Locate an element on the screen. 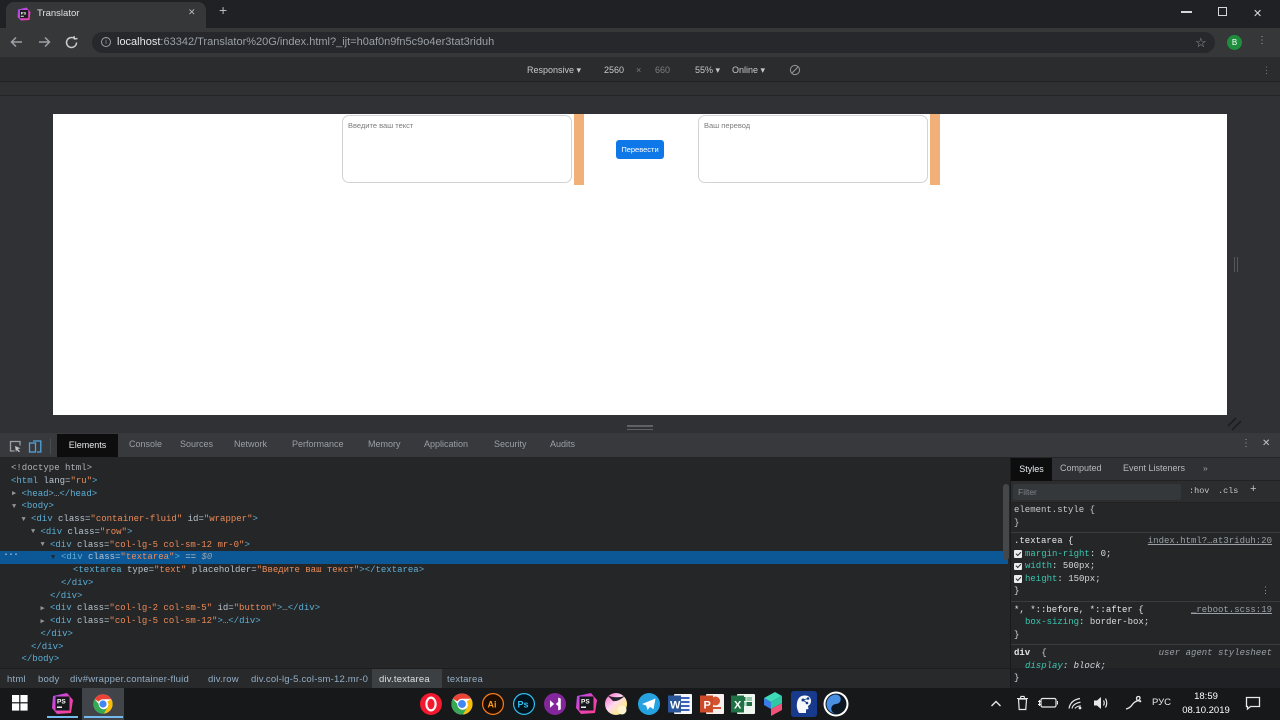  svg-text: P is located at coordinates (707, 706).